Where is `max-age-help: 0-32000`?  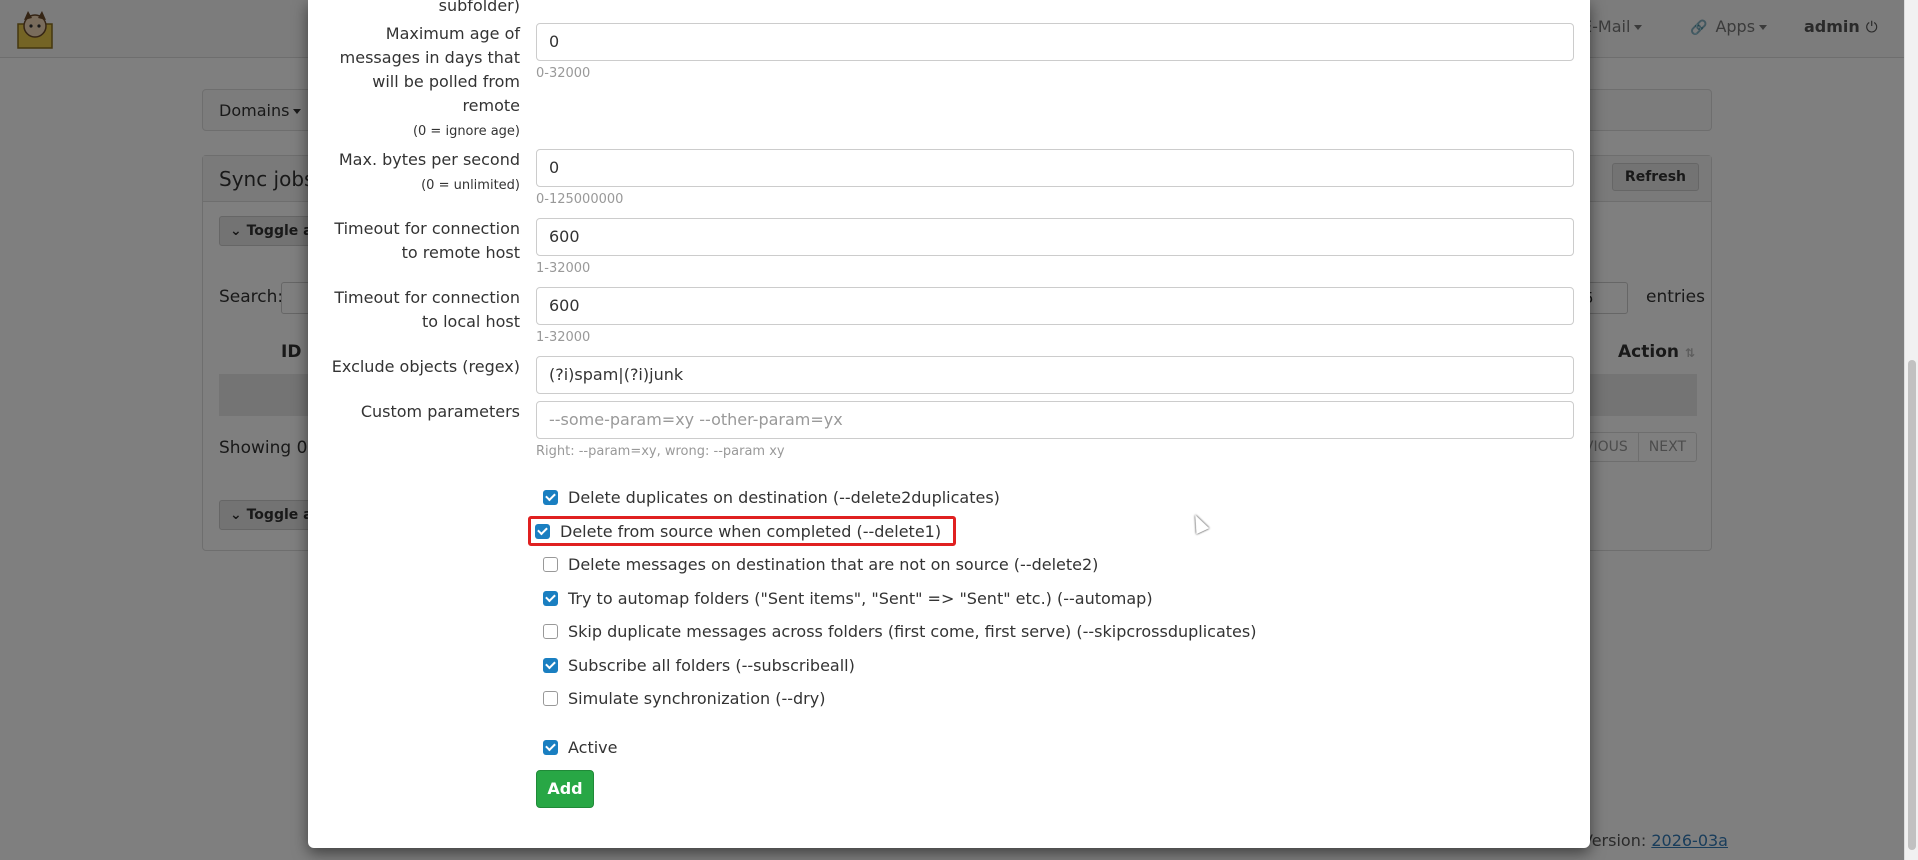 max-age-help: 0-32000 is located at coordinates (563, 73).